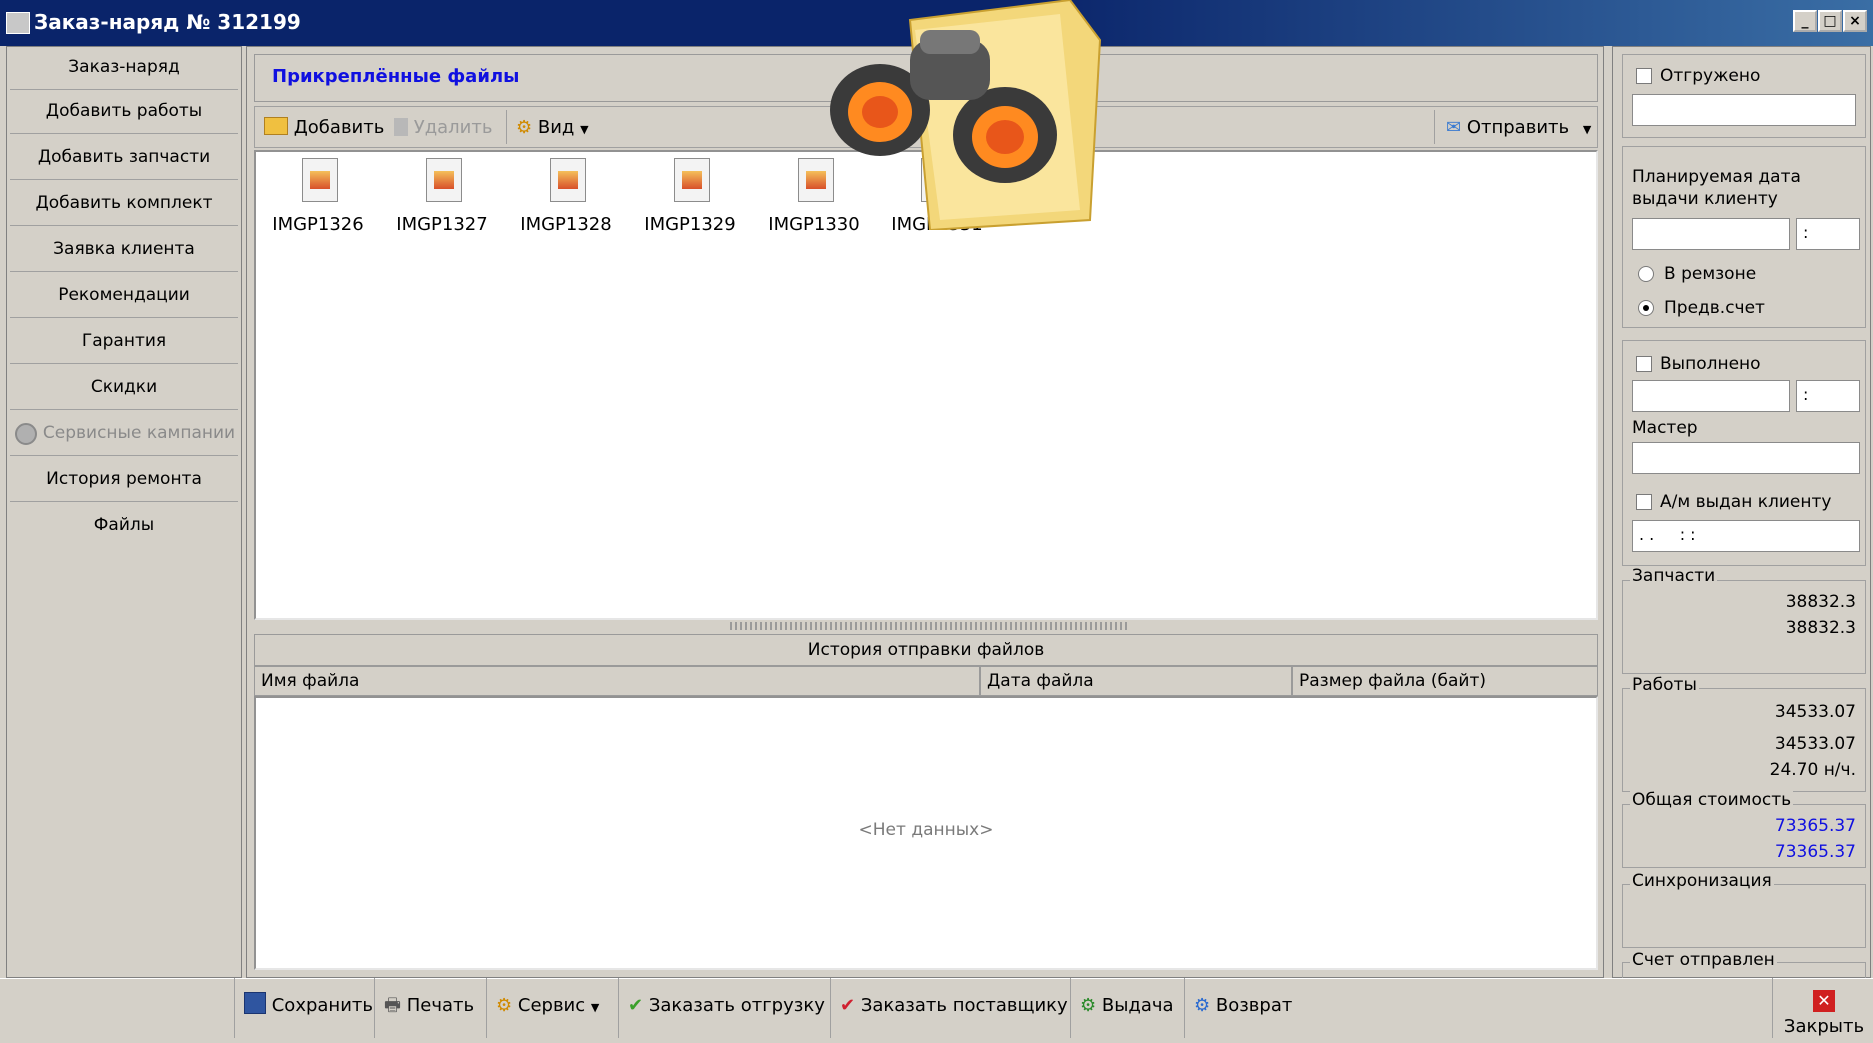 This screenshot has width=1873, height=1043. I want to click on preinvoice-label: Предв.счет, so click(1714, 308).